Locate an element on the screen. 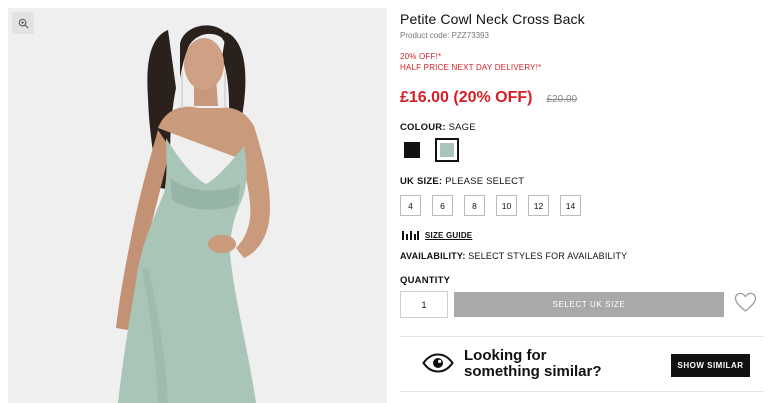 The width and height of the screenshot is (772, 403). swatch-black is located at coordinates (412, 150).